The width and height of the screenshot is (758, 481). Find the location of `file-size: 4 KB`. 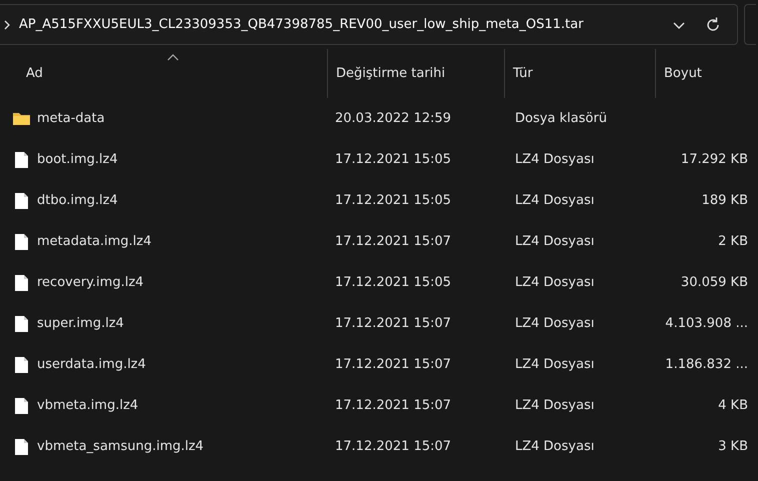

file-size: 4 KB is located at coordinates (733, 405).